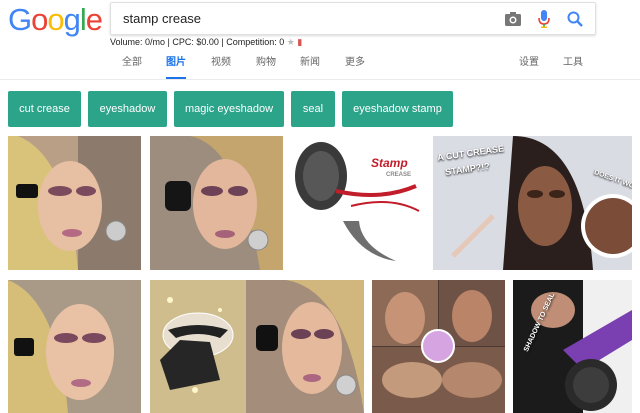 Image resolution: width=640 pixels, height=413 pixels. I want to click on logo-letter: e, so click(94, 19).